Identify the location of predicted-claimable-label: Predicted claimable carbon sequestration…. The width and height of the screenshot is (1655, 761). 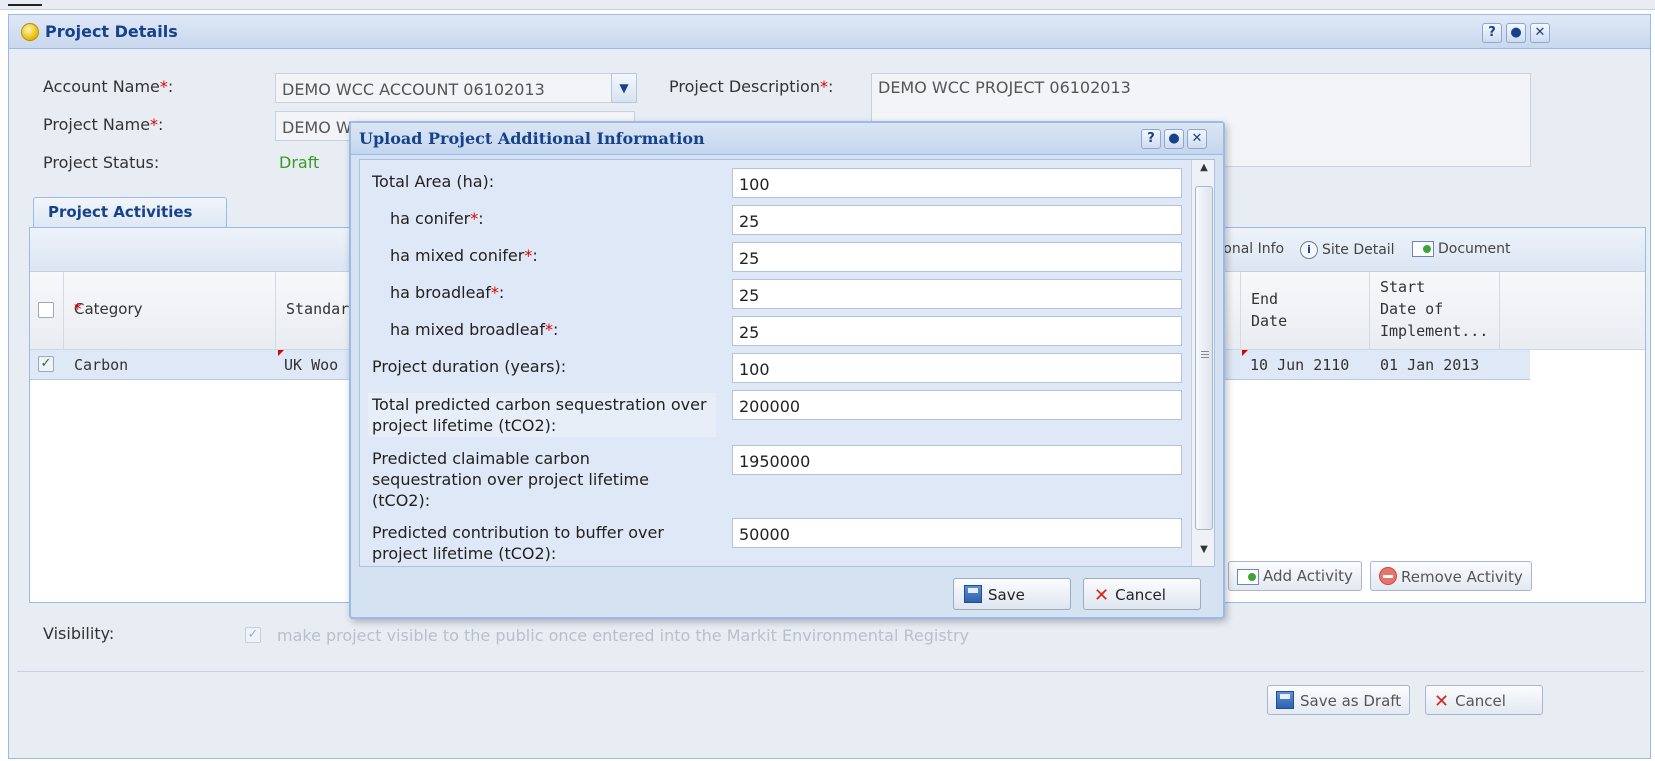
(510, 479).